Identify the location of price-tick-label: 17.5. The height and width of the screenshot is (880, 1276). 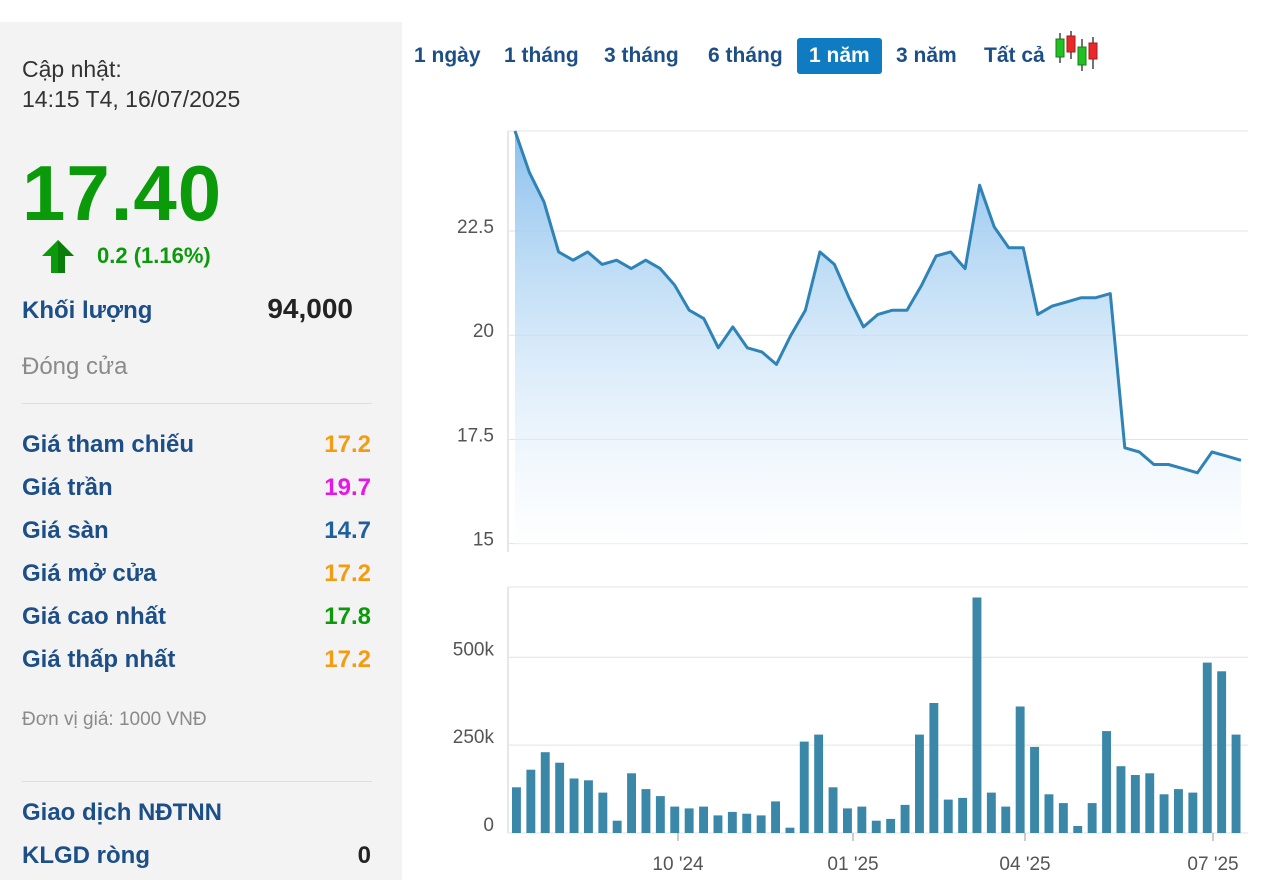
(475, 435).